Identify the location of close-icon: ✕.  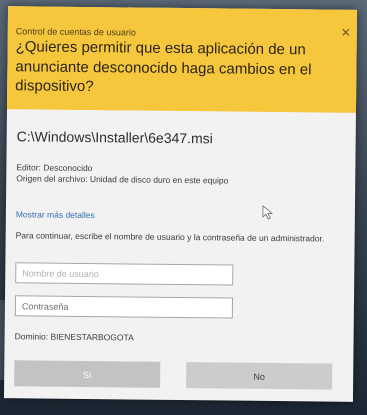
(346, 33).